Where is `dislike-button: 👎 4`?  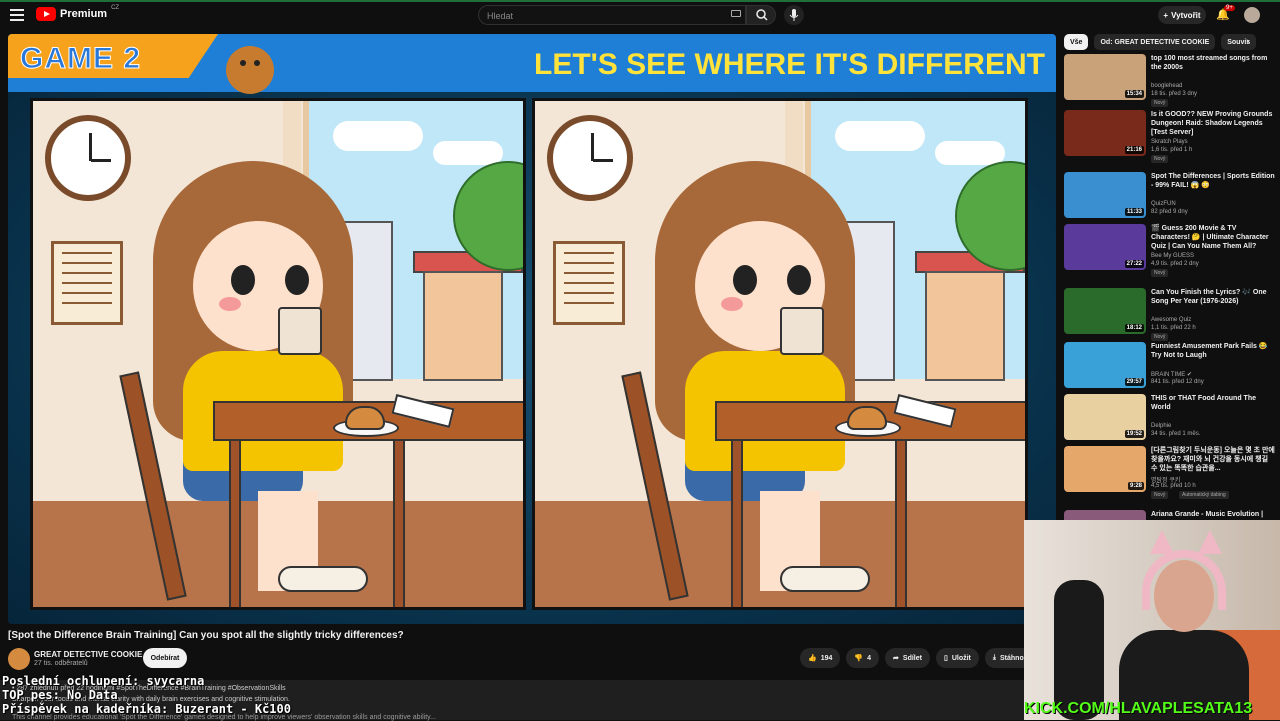
dislike-button: 👎 4 is located at coordinates (863, 658).